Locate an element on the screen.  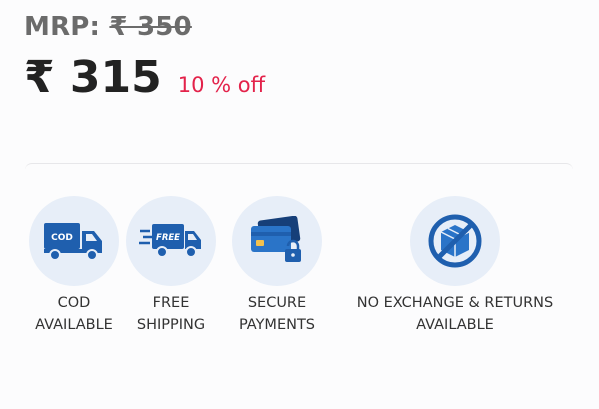
cod-truck-icon: COD is located at coordinates (73, 242).